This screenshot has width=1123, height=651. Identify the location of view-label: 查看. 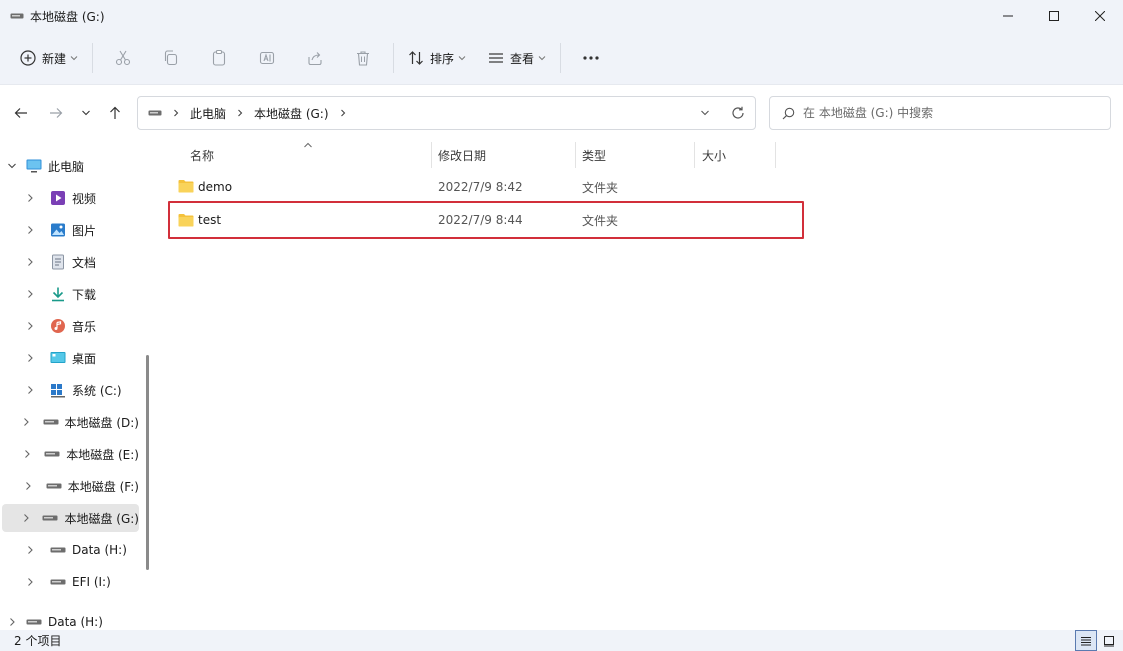
(522, 58).